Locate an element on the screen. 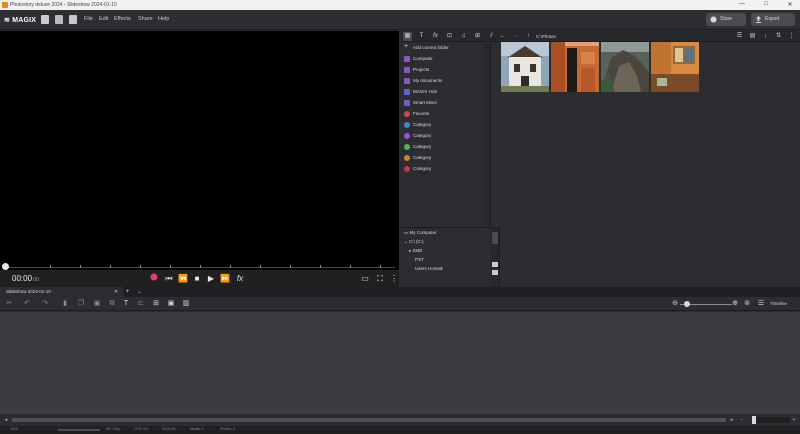  thumbnail-size-track is located at coordinates (771, 420).